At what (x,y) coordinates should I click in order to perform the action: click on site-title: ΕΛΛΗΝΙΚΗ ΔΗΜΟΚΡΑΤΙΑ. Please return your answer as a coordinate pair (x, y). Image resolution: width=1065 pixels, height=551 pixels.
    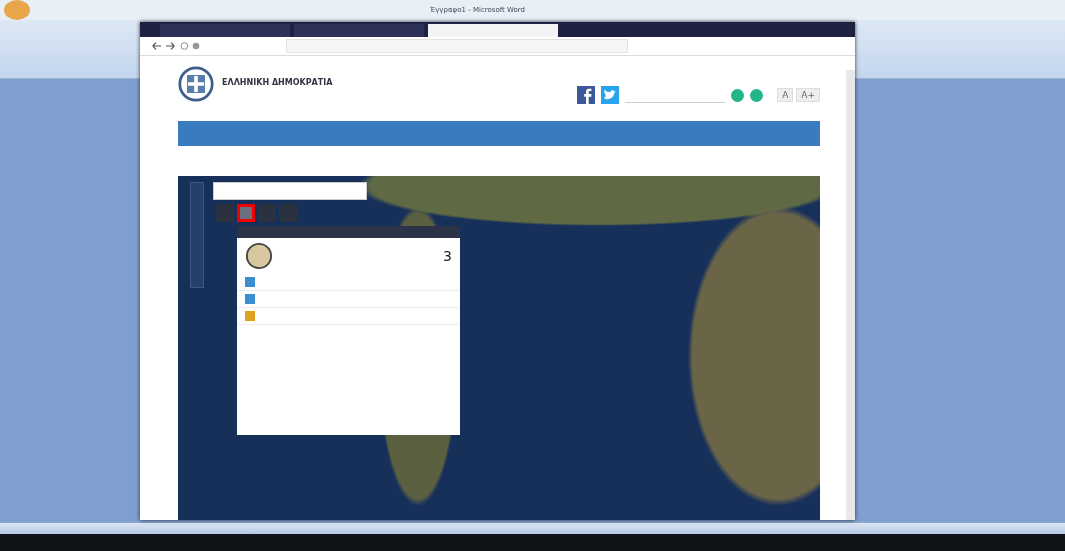
    Looking at the image, I should click on (277, 82).